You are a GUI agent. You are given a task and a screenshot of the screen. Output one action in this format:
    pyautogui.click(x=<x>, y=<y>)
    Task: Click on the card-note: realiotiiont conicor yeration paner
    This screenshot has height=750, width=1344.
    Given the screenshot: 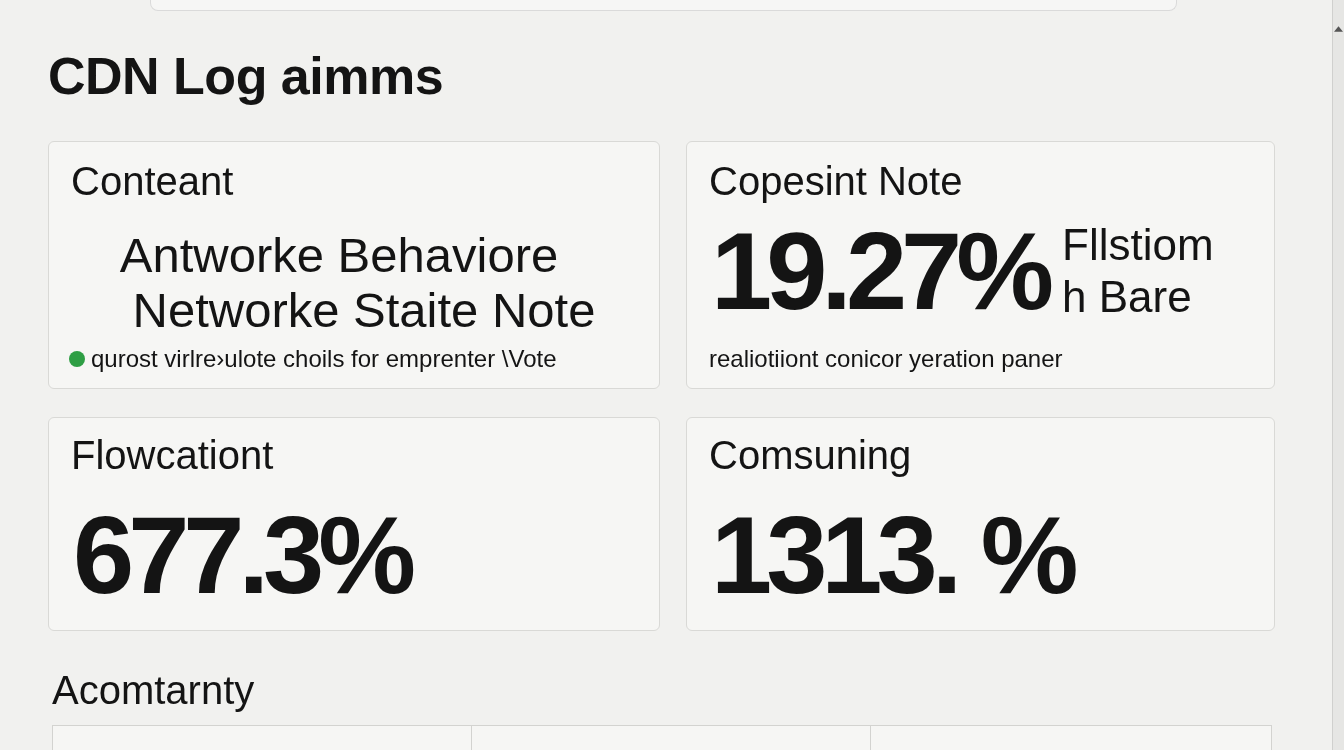 What is the action you would take?
    pyautogui.click(x=886, y=359)
    